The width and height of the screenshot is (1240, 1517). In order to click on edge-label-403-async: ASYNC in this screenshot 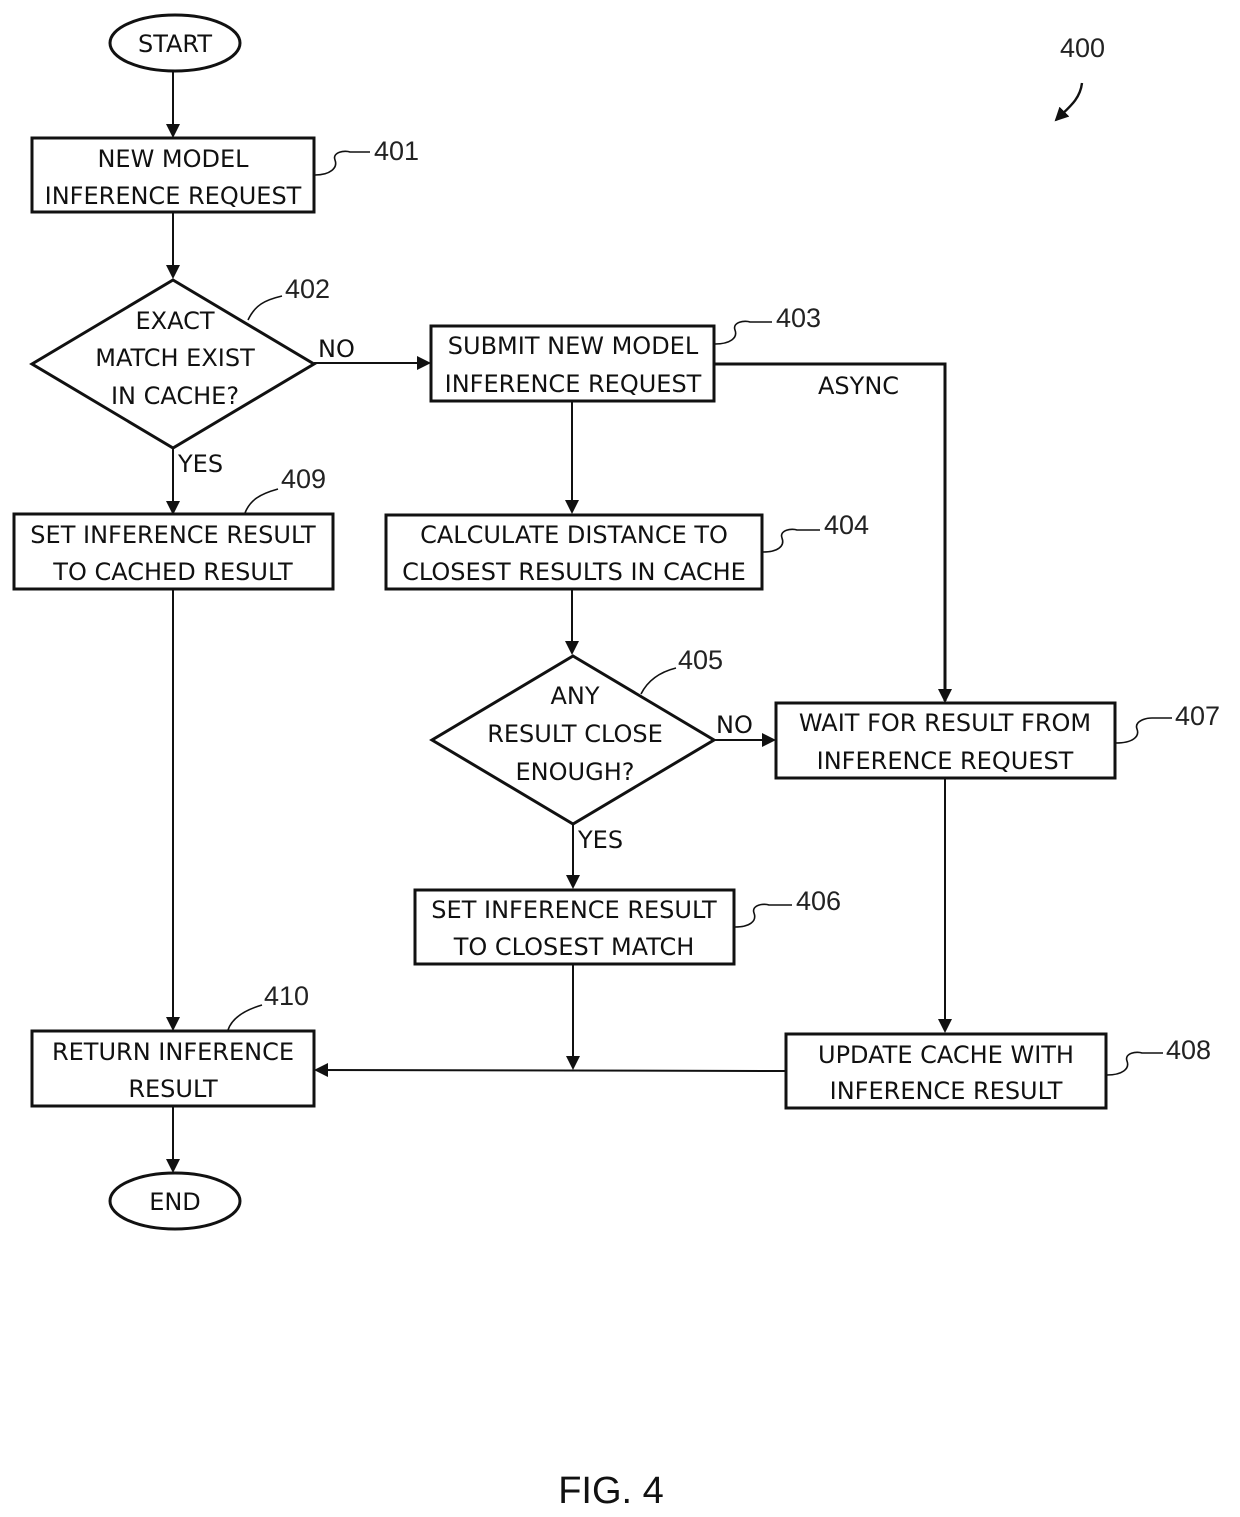, I will do `click(858, 386)`.